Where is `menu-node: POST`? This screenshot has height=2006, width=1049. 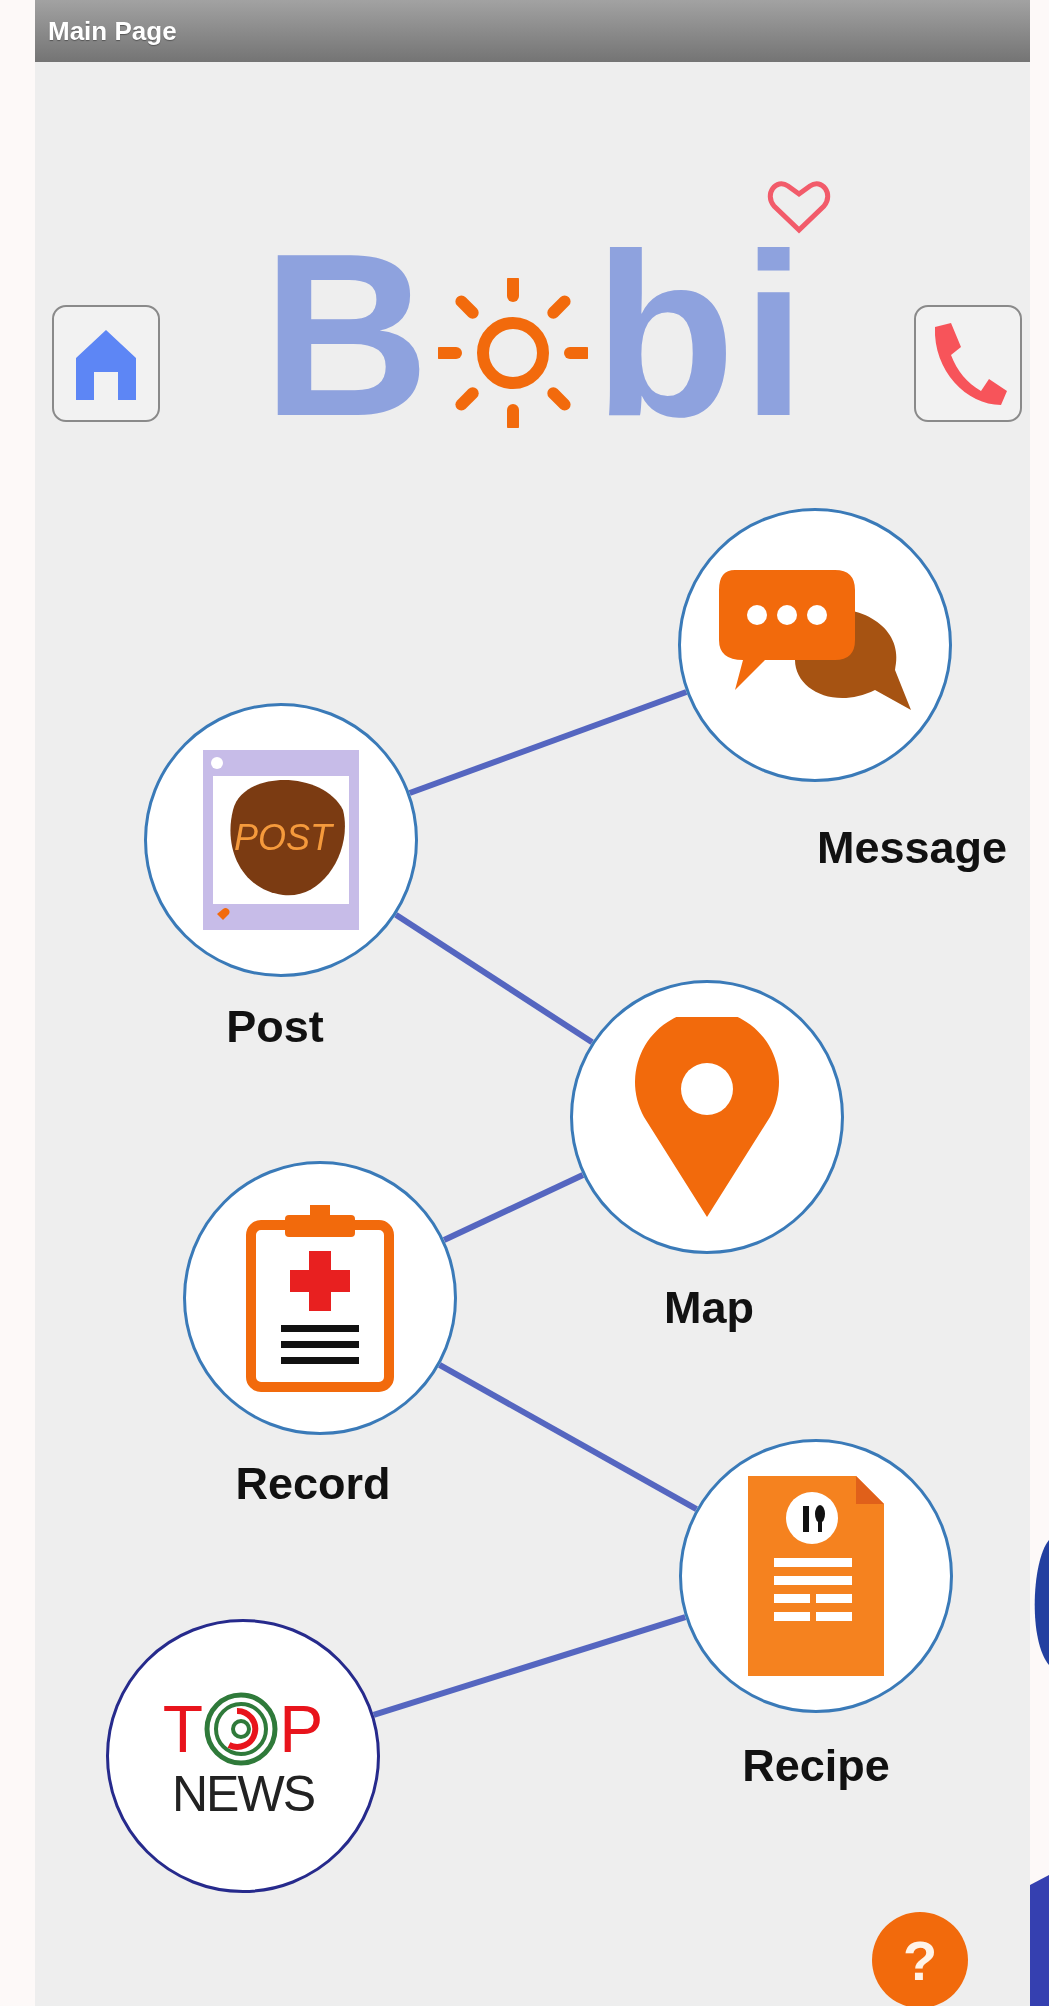
menu-node: POST is located at coordinates (281, 840).